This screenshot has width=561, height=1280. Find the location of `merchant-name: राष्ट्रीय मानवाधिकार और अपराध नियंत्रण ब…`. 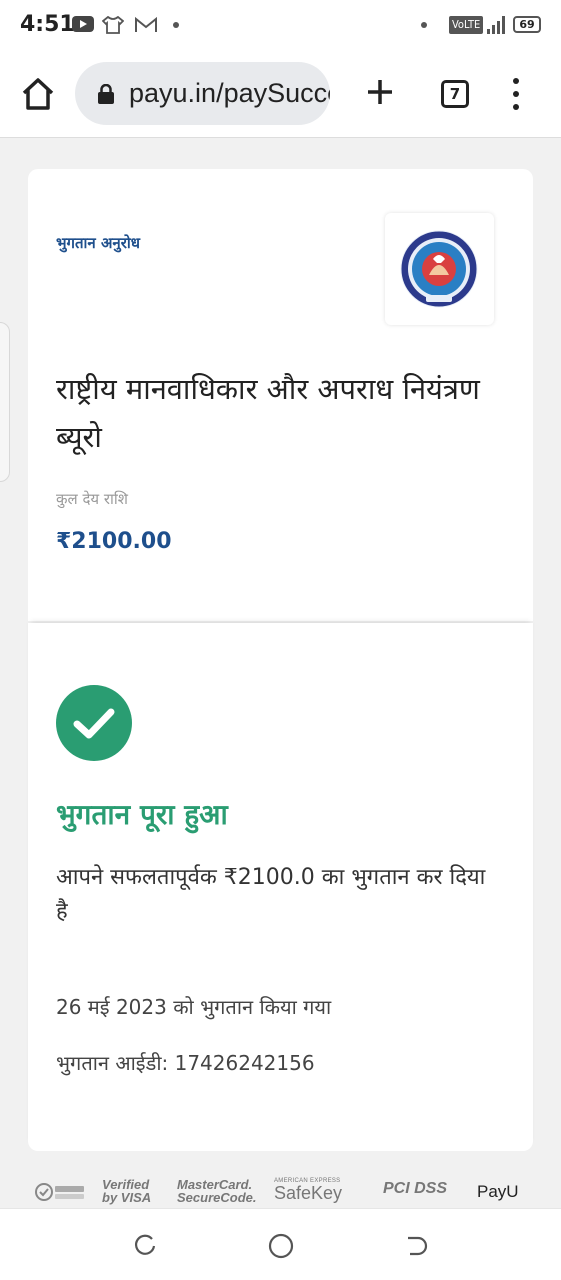

merchant-name: राष्ट्रीय मानवाधिकार और अपराध नियंत्रण ब… is located at coordinates (268, 413).